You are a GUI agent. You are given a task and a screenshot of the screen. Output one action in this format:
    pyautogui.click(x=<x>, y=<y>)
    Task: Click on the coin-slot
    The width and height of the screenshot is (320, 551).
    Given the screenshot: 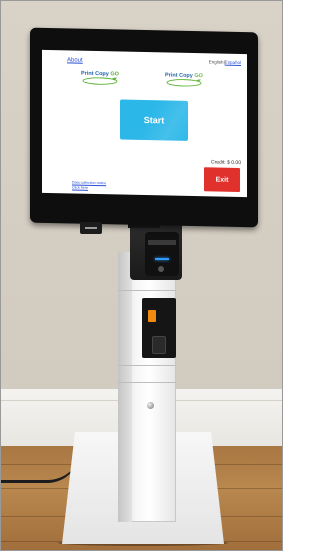 What is the action you would take?
    pyautogui.click(x=152, y=316)
    